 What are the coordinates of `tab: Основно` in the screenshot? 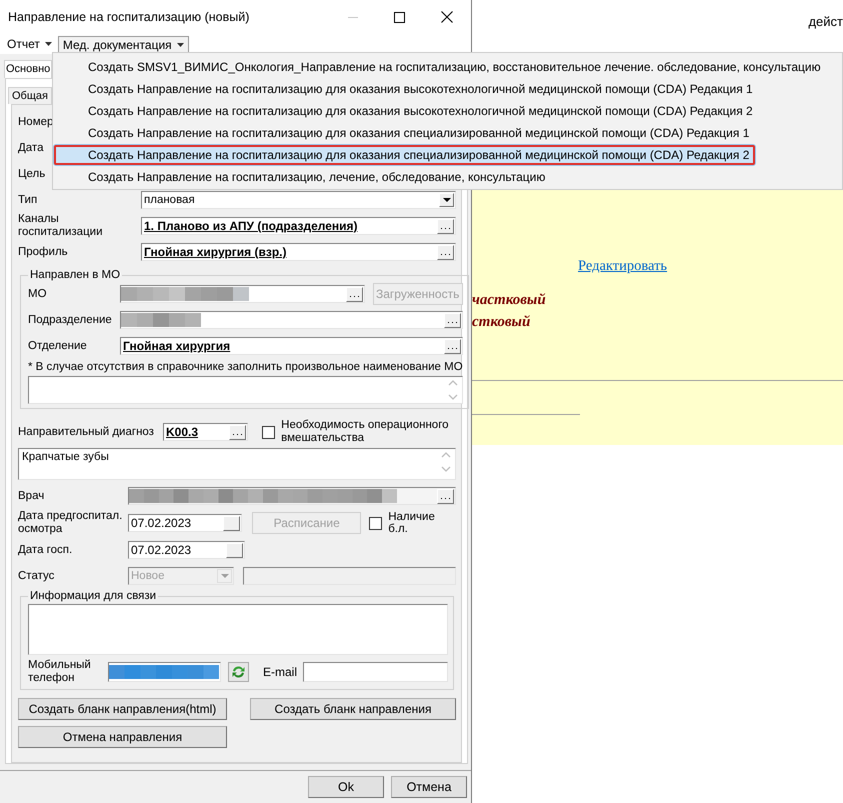 It's located at (28, 69).